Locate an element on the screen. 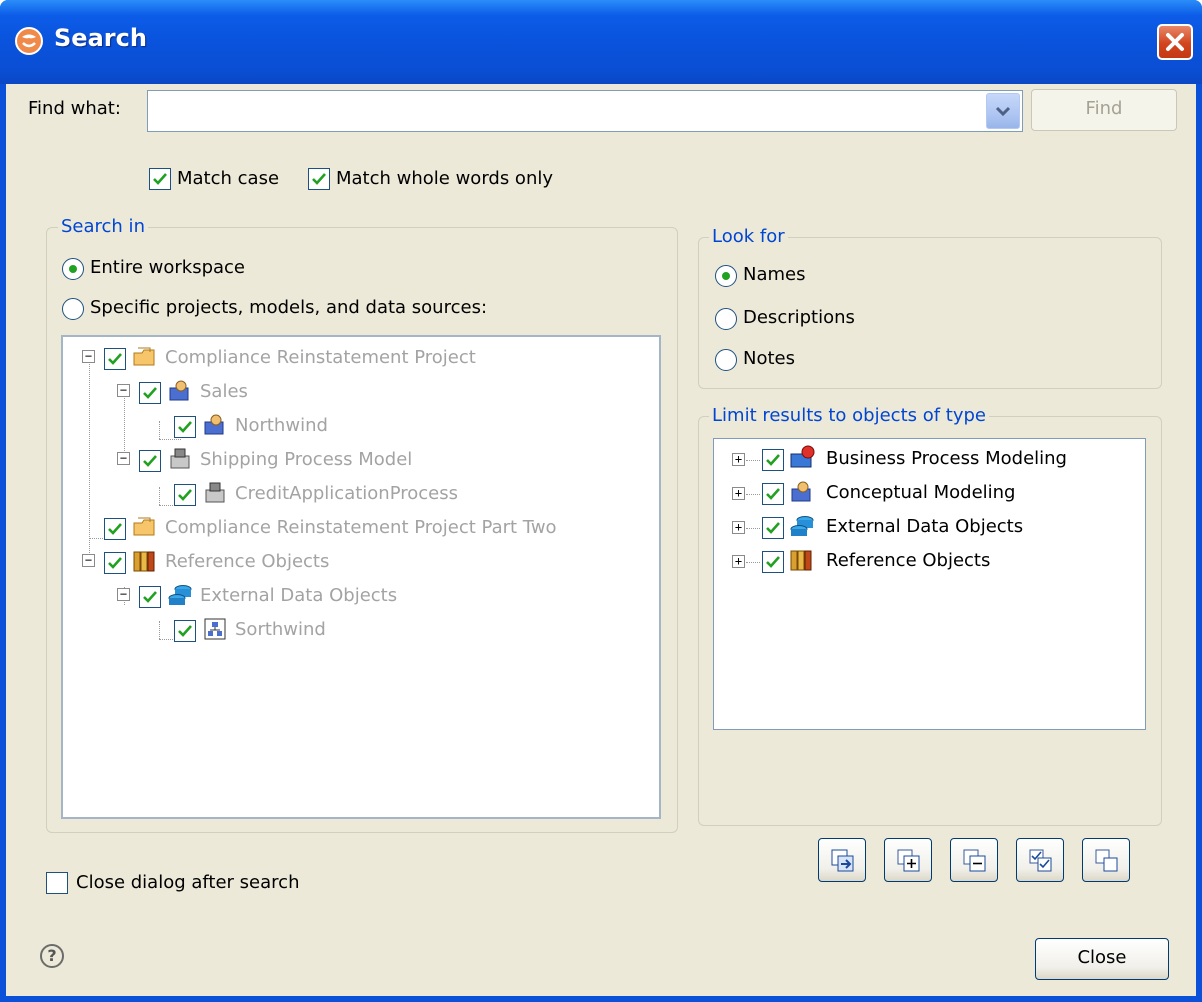 The image size is (1202, 1002). search-in-title: Search in is located at coordinates (103, 226).